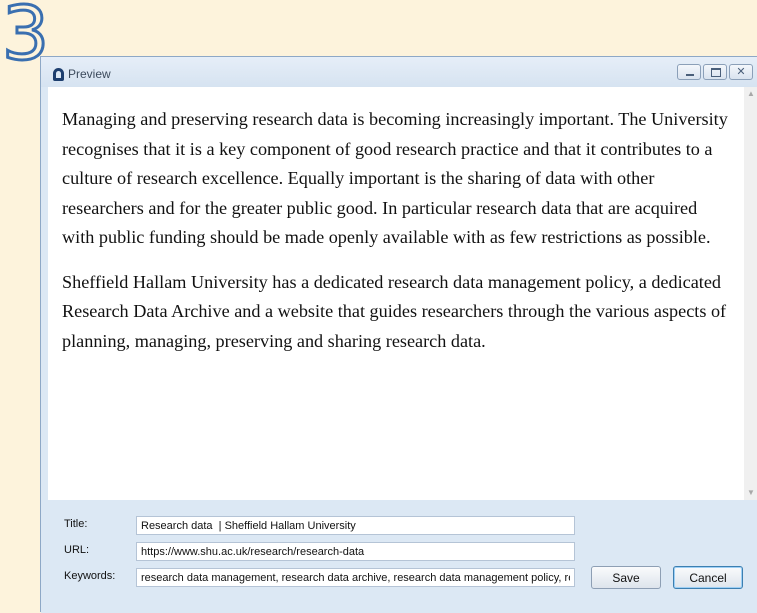  Describe the element at coordinates (708, 577) in the screenshot. I see `cancel-button: Cancel` at that location.